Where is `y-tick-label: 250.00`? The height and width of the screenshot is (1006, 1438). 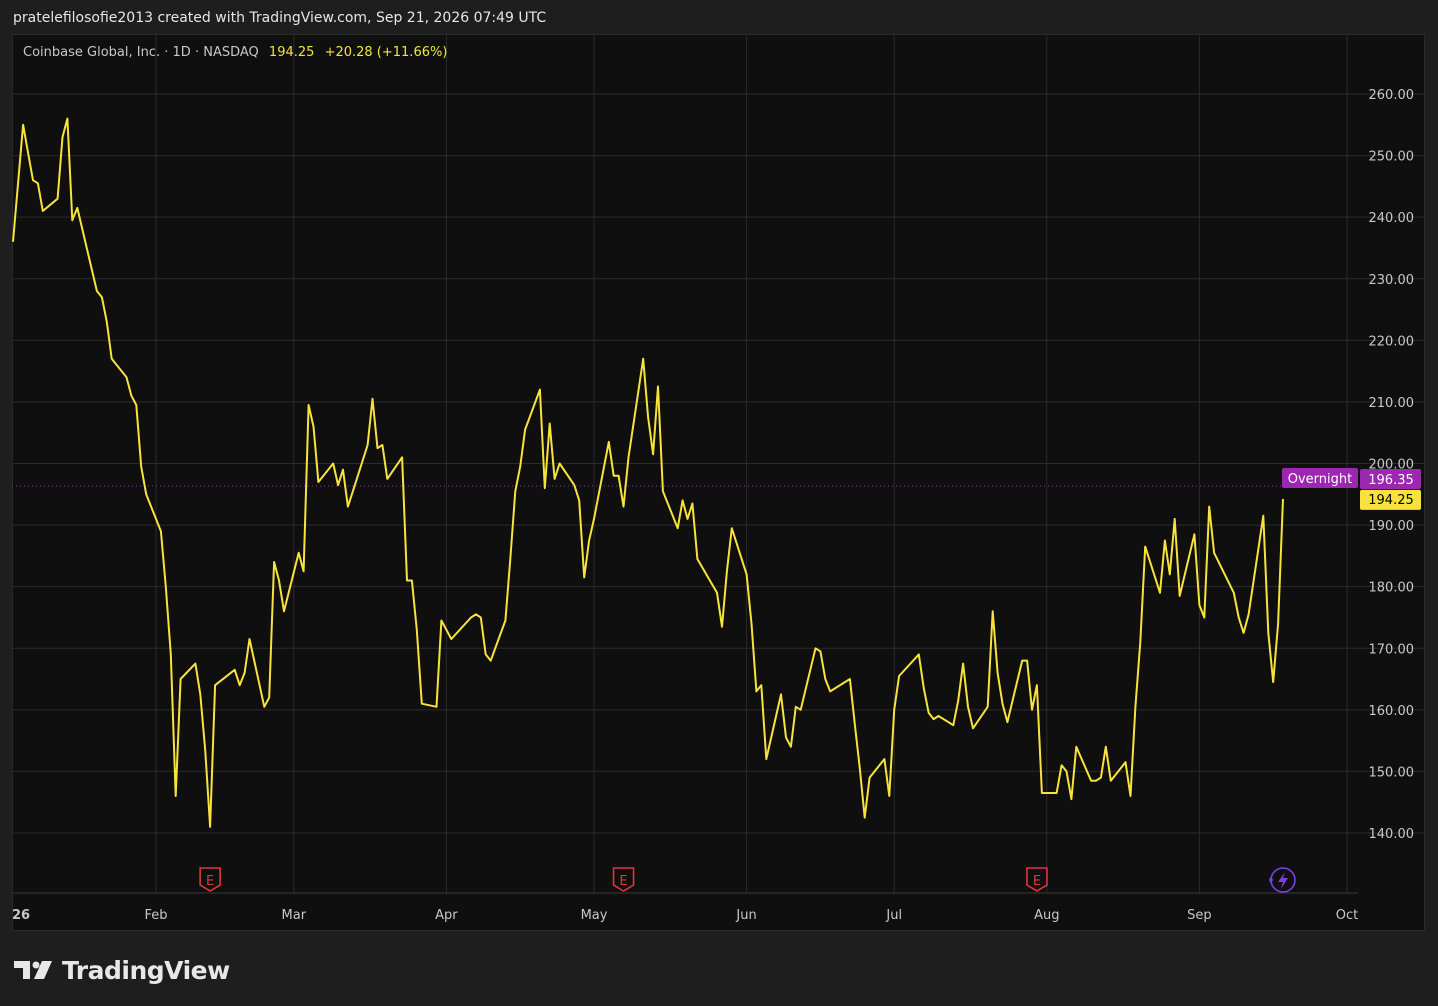
y-tick-label: 250.00 is located at coordinates (1392, 157).